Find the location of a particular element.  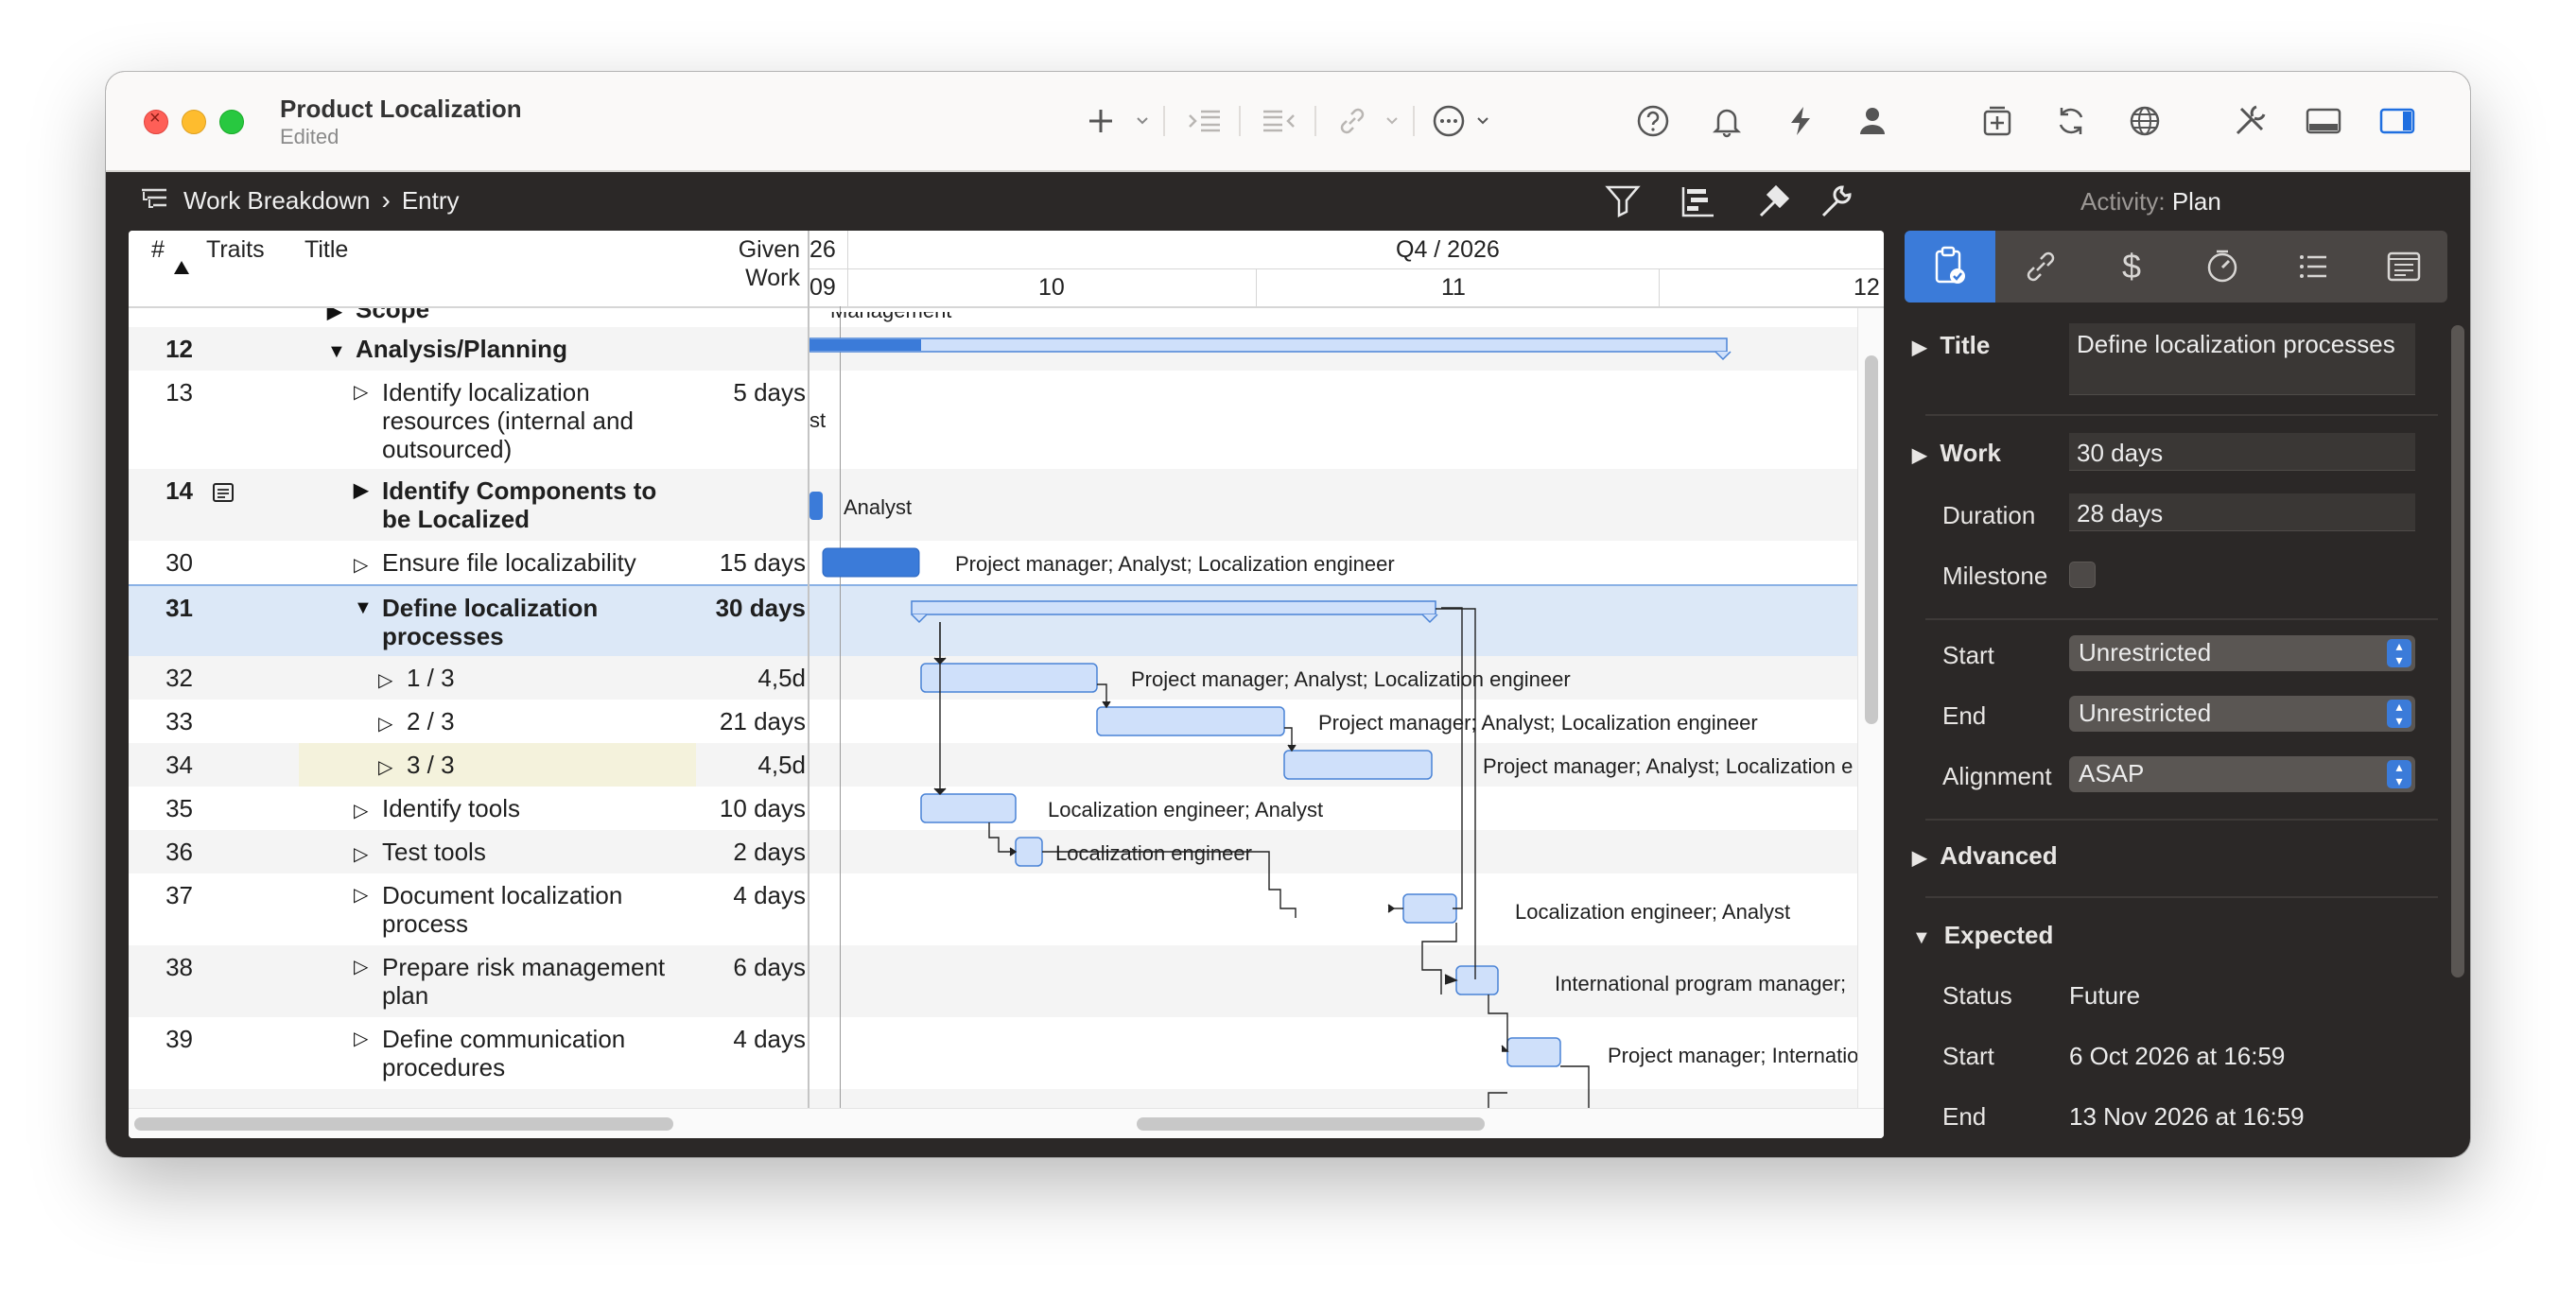

start-constraint-select: Unrestricted ▴ ▾ is located at coordinates (2242, 653).